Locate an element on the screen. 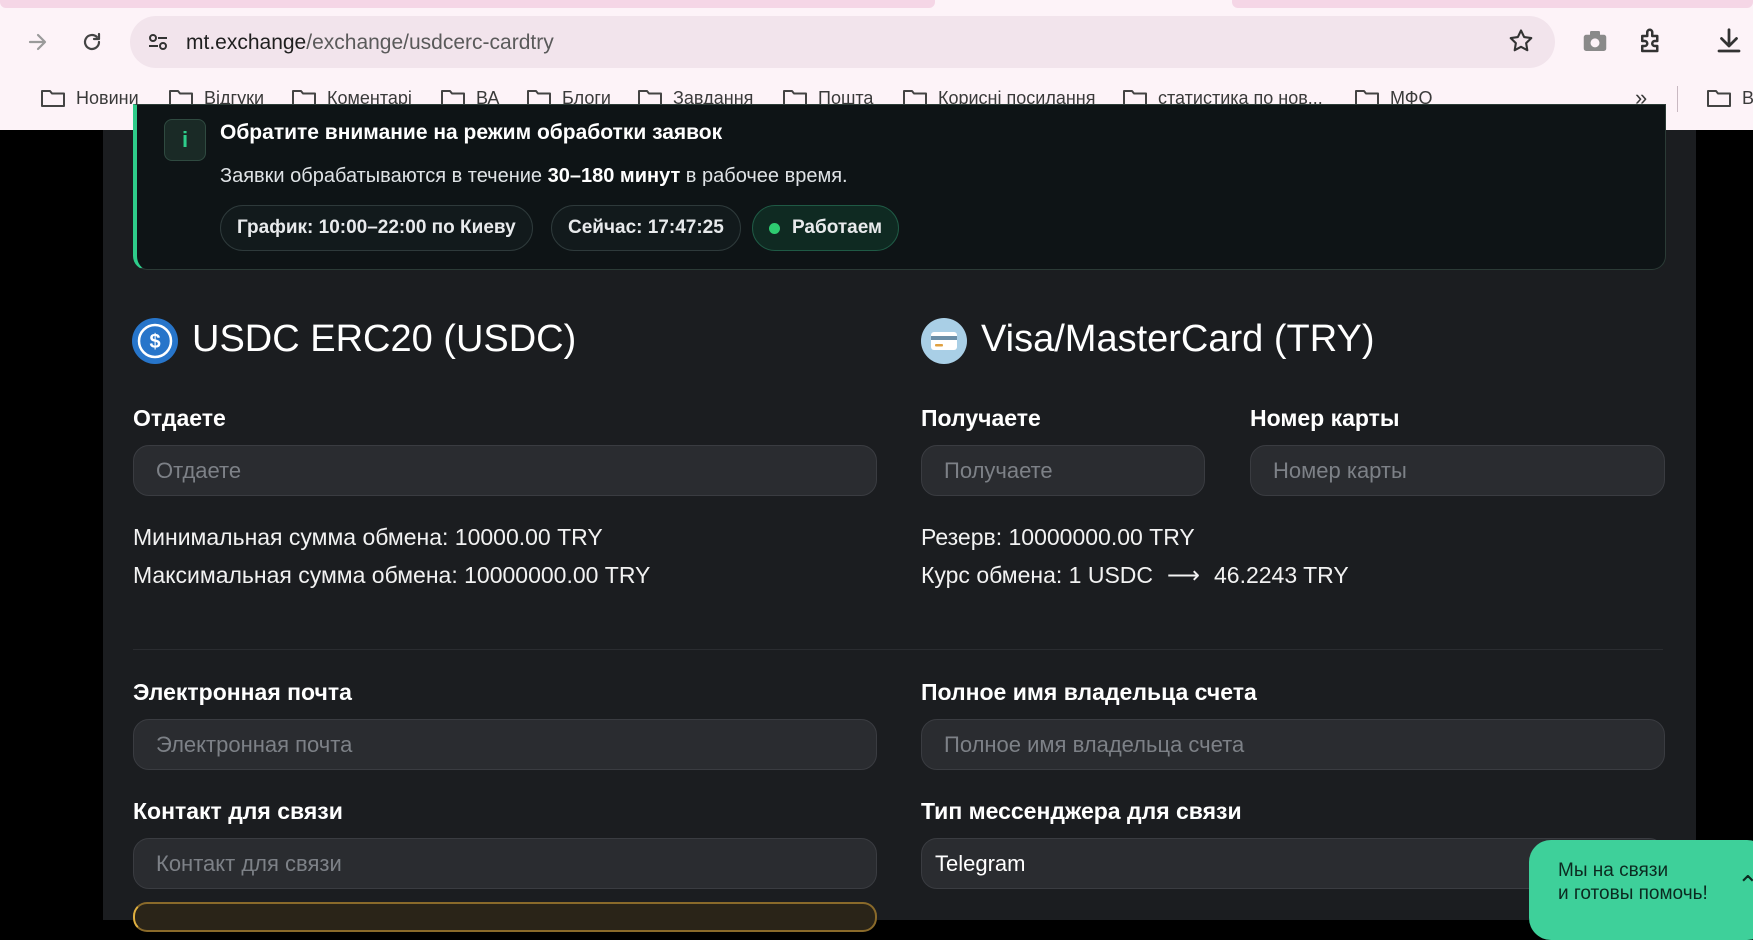 The height and width of the screenshot is (940, 1753). status-badge: Работаем is located at coordinates (826, 228).